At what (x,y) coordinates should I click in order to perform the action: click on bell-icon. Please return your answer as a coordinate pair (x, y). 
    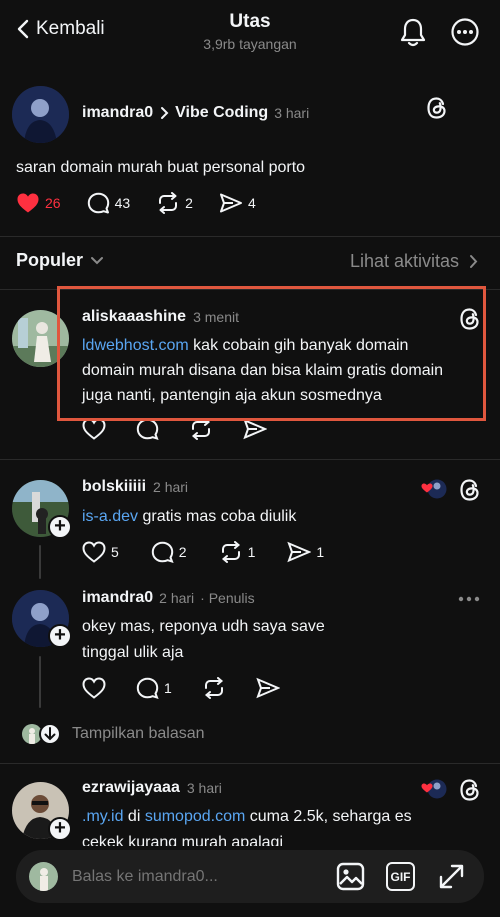
    Looking at the image, I should click on (413, 32).